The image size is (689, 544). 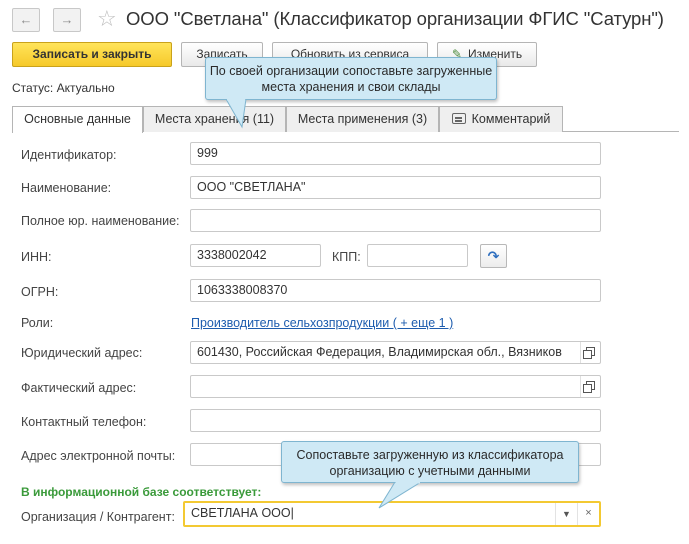 What do you see at coordinates (77, 119) in the screenshot?
I see `tab-main-data: Основные данные` at bounding box center [77, 119].